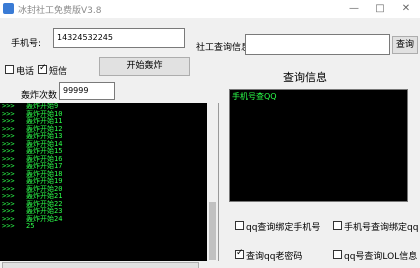  What do you see at coordinates (239, 225) in the screenshot?
I see `qq-bind-phone-checkbox` at bounding box center [239, 225].